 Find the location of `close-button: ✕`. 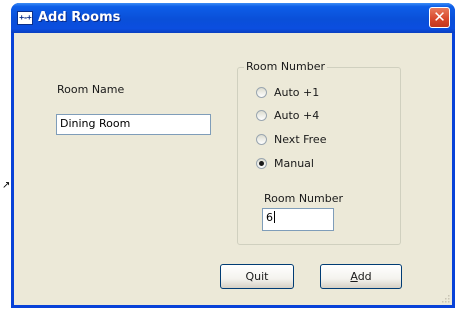

close-button: ✕ is located at coordinates (439, 17).